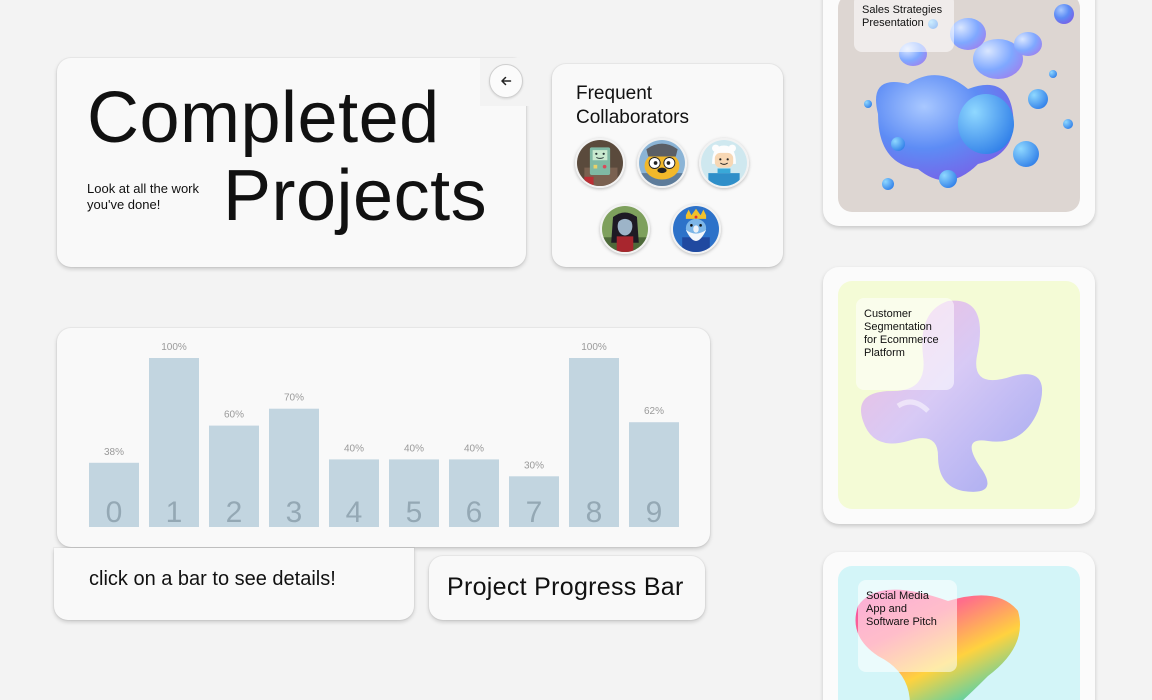 Image resolution: width=1152 pixels, height=700 pixels. What do you see at coordinates (534, 465) in the screenshot?
I see `chart-value-label: 30%` at bounding box center [534, 465].